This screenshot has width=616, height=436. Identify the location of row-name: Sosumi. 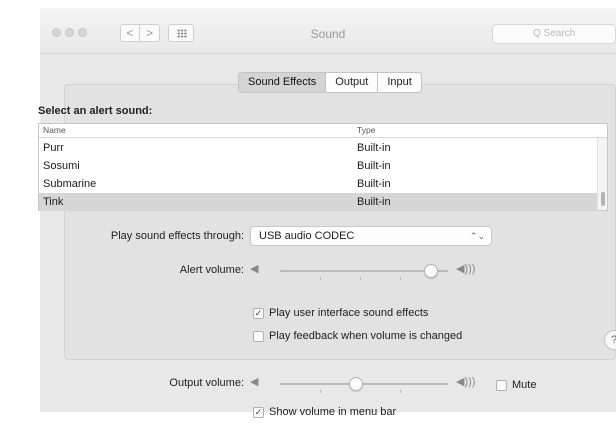
(61, 166).